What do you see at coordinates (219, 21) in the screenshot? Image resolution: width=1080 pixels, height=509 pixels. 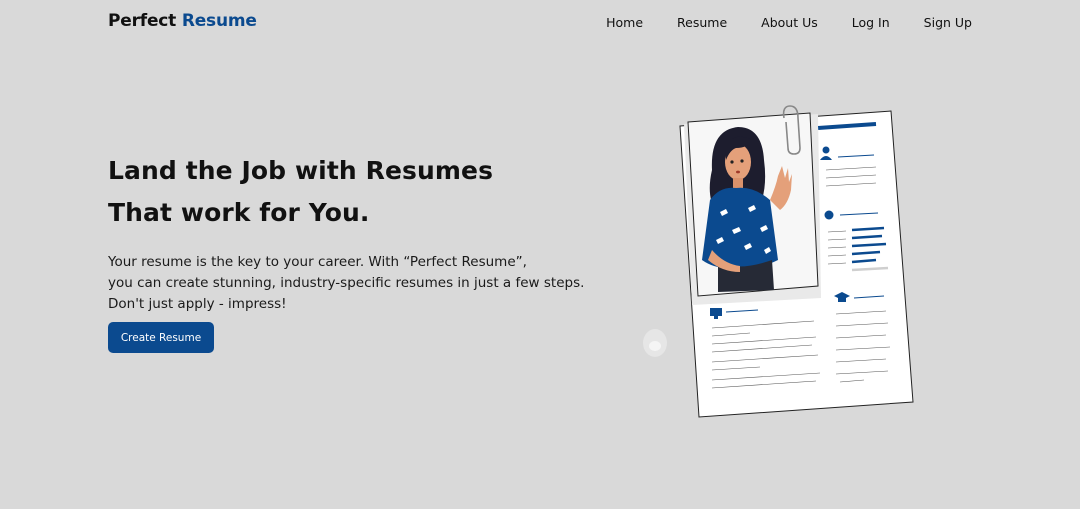 I see `brand-name-part2: Resume` at bounding box center [219, 21].